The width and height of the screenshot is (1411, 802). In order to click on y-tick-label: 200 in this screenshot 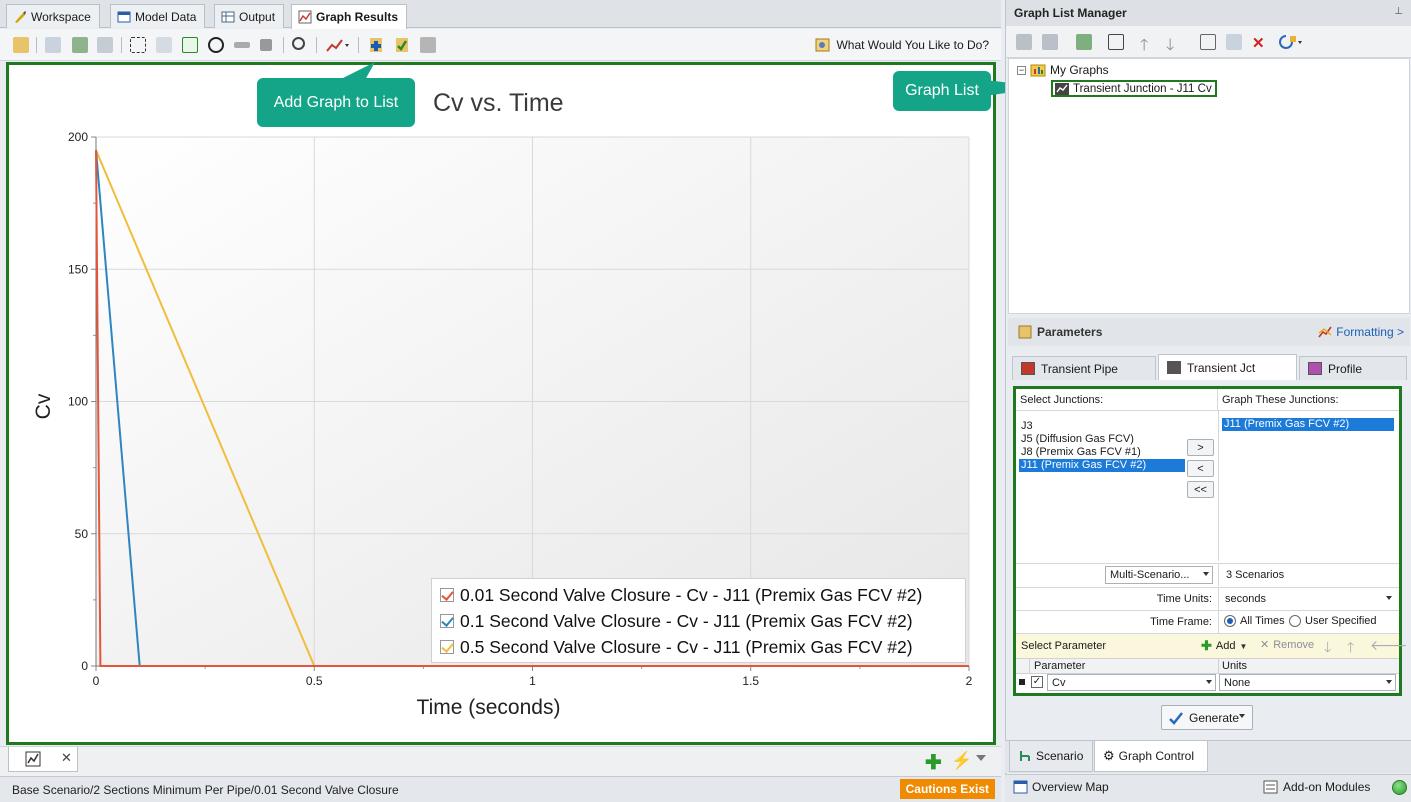, I will do `click(78, 137)`.